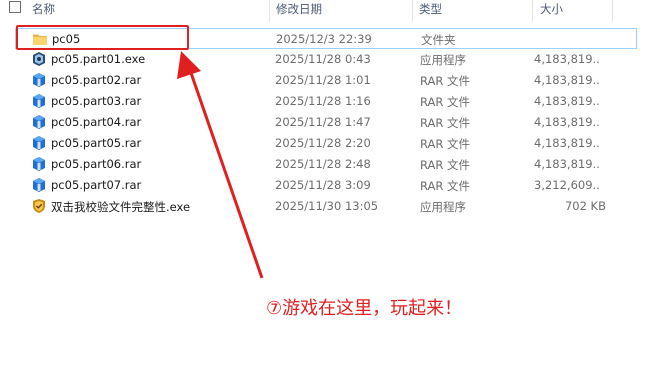 The image size is (662, 384). What do you see at coordinates (226, 174) in the screenshot?
I see `arrow-shaft` at bounding box center [226, 174].